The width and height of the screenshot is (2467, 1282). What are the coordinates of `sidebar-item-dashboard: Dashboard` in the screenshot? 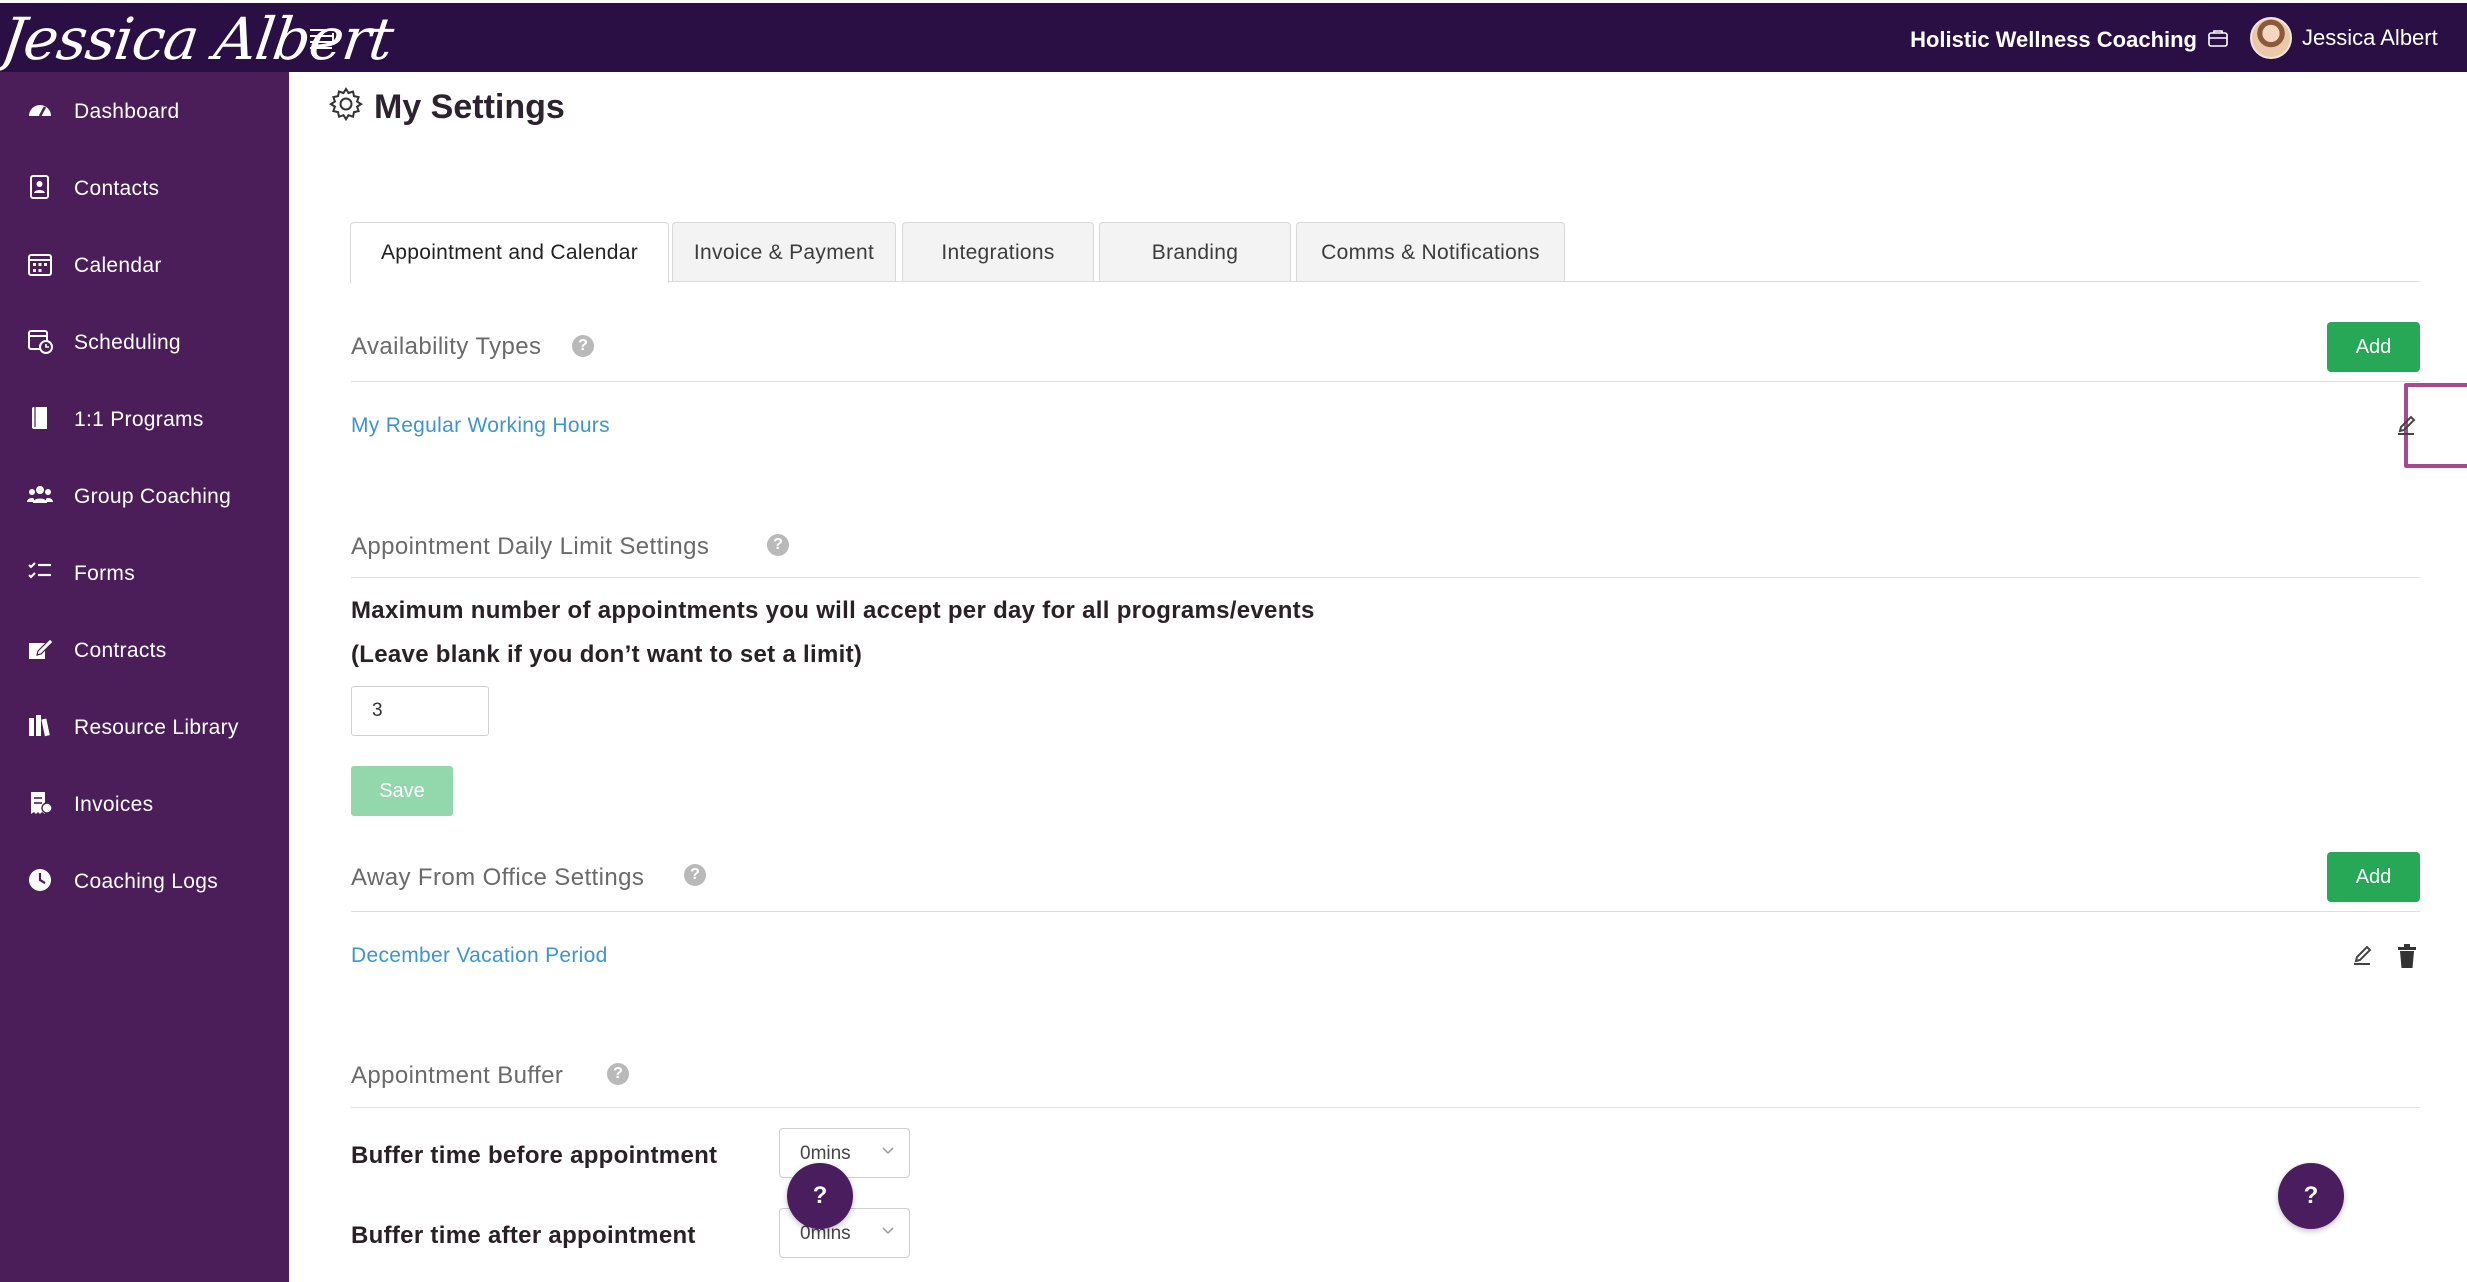 It's located at (144, 112).